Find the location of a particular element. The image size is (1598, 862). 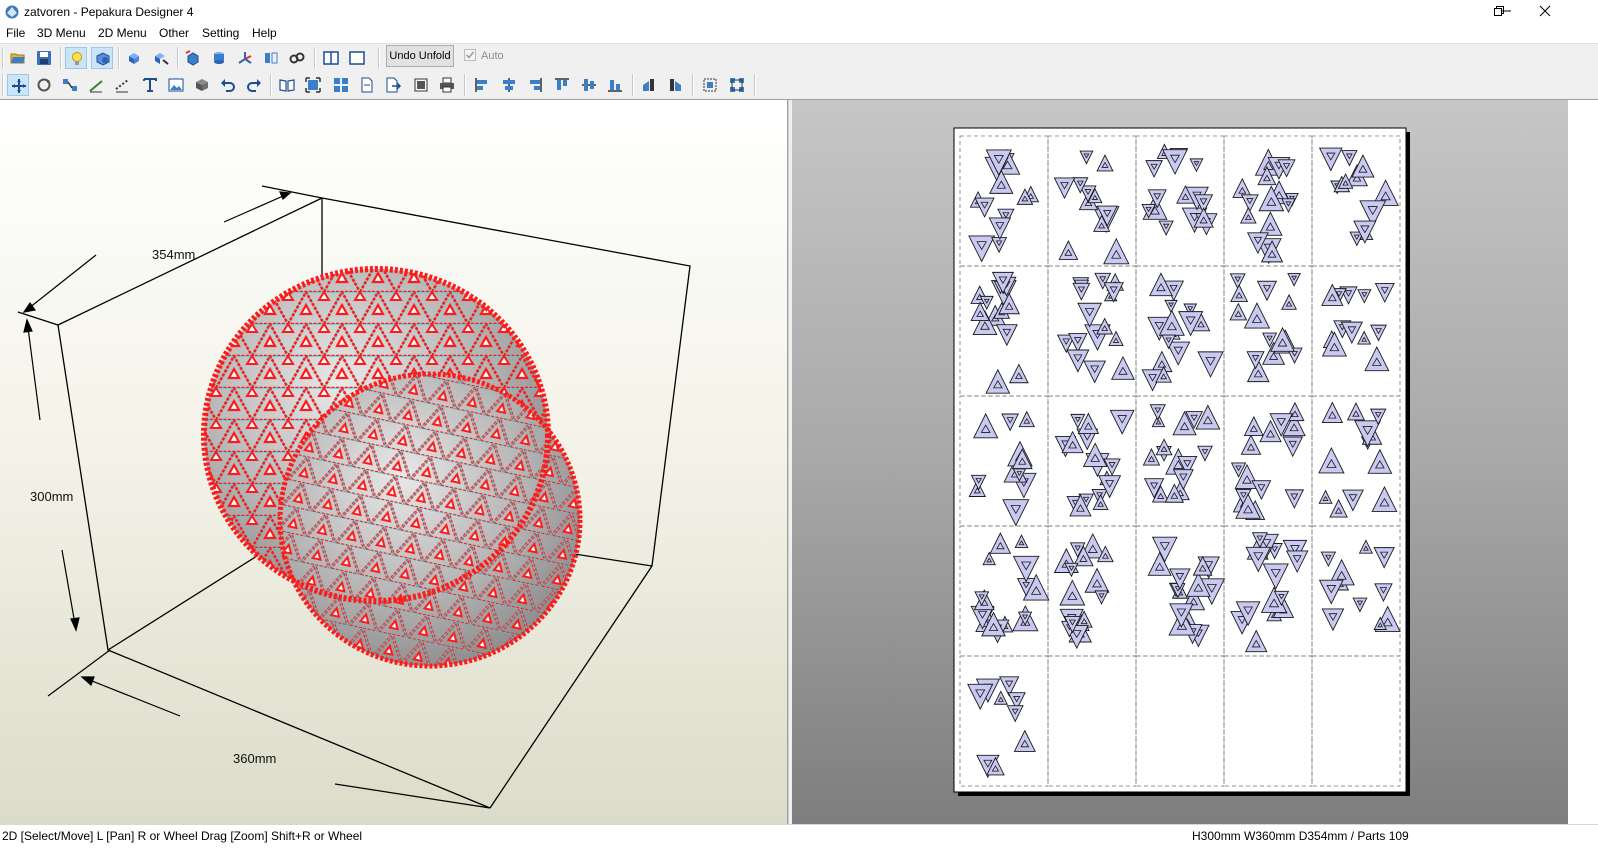

edit-unfold-icon is located at coordinates (162, 59).